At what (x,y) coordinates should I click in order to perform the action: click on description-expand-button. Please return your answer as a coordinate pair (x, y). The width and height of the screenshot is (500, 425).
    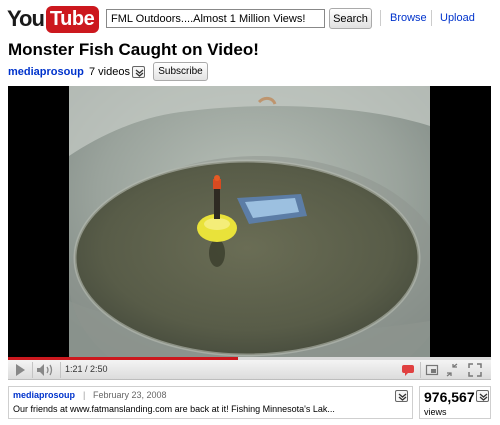
    Looking at the image, I should click on (401, 396).